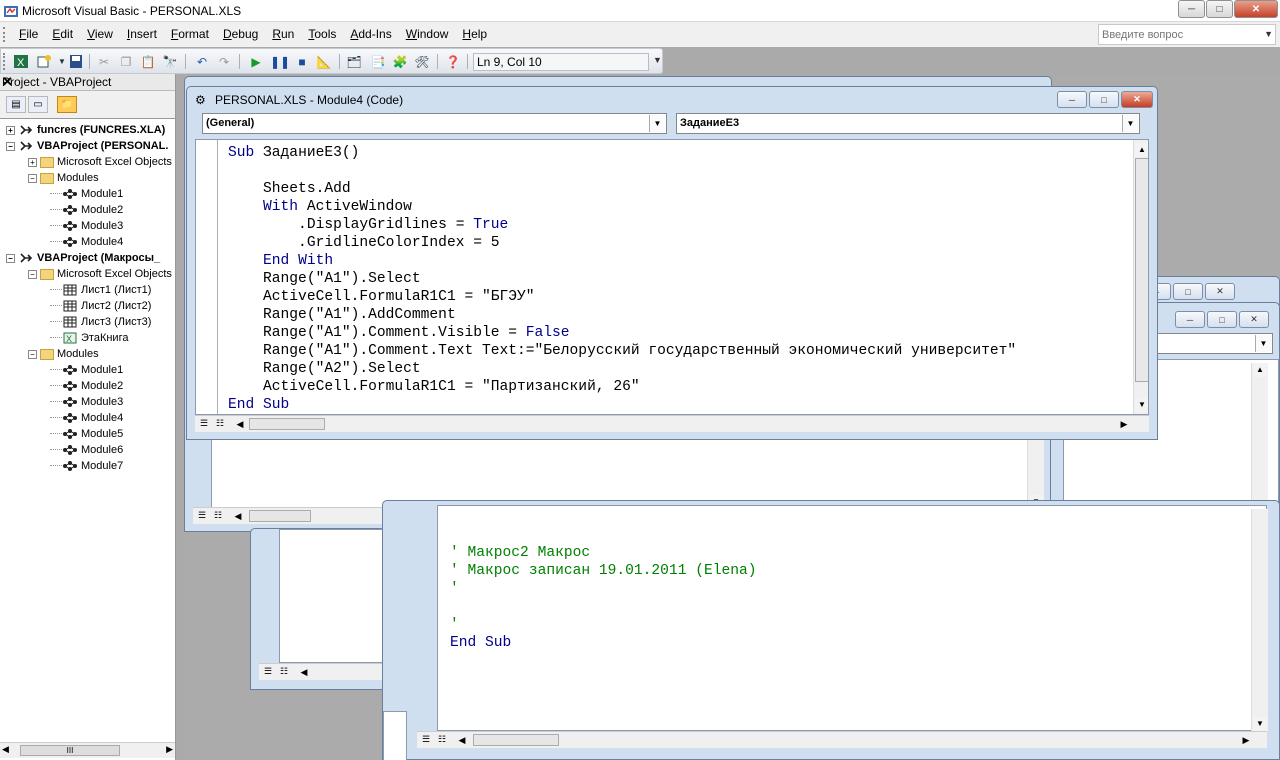 This screenshot has height=760, width=1280. Describe the element at coordinates (224, 61) in the screenshot. I see `redo-icon: ↷` at that location.